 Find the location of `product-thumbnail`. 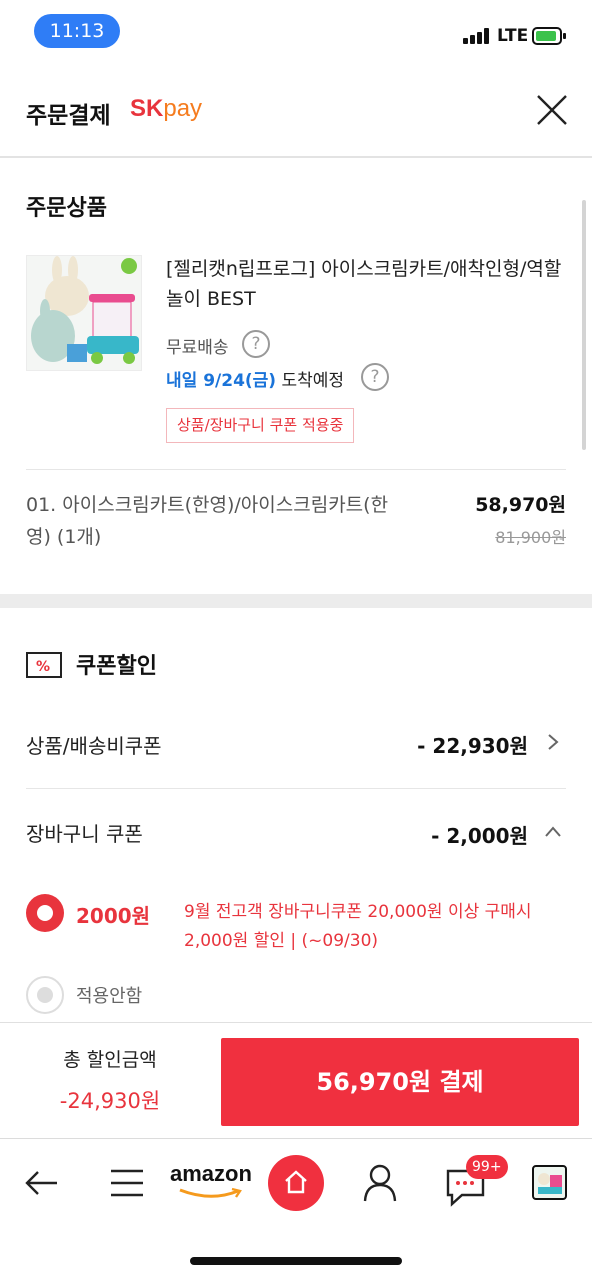

product-thumbnail is located at coordinates (84, 313).